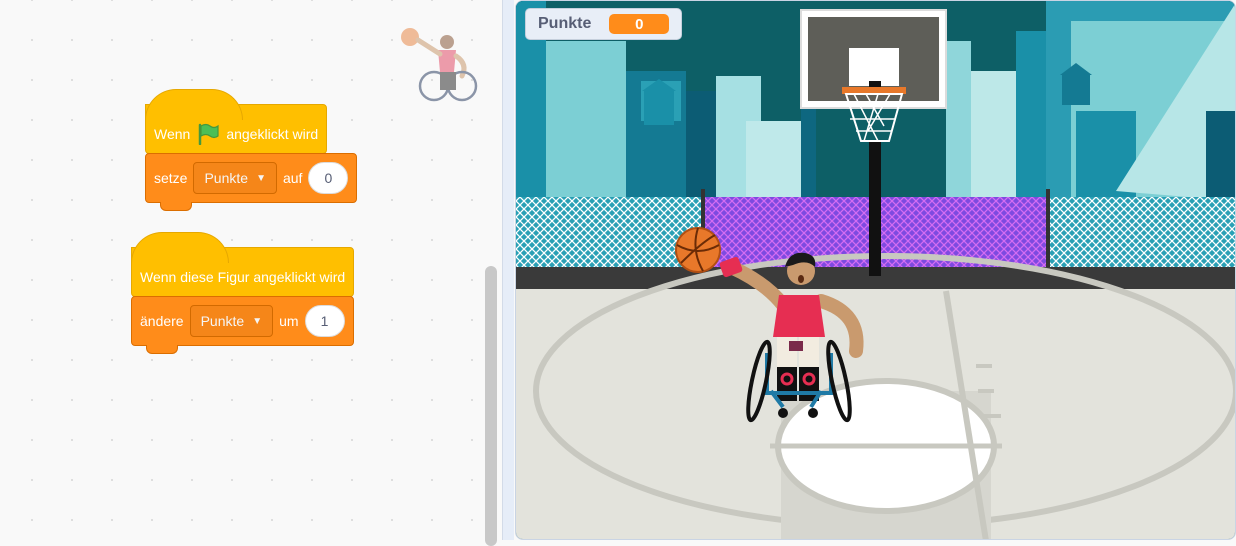 The image size is (1236, 546). I want to click on green-flag-icon, so click(209, 134).